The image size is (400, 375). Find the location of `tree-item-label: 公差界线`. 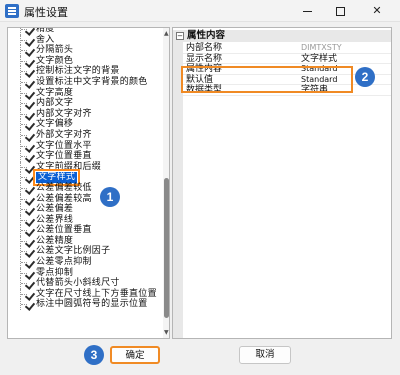

tree-item-label: 公差界线 is located at coordinates (55, 219).